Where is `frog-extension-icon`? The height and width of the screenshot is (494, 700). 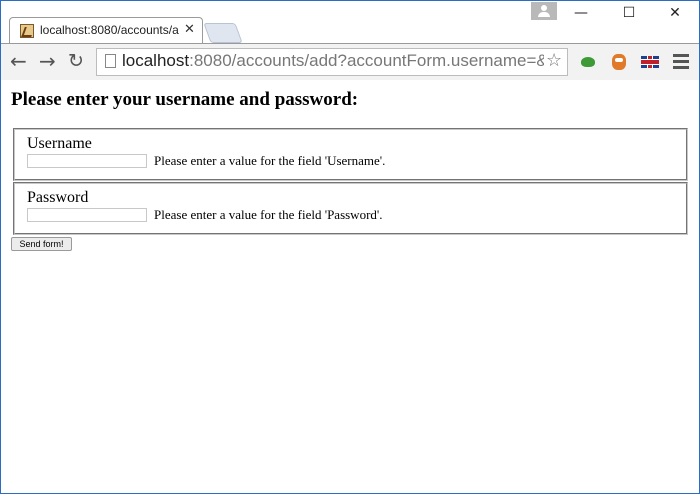 frog-extension-icon is located at coordinates (588, 62).